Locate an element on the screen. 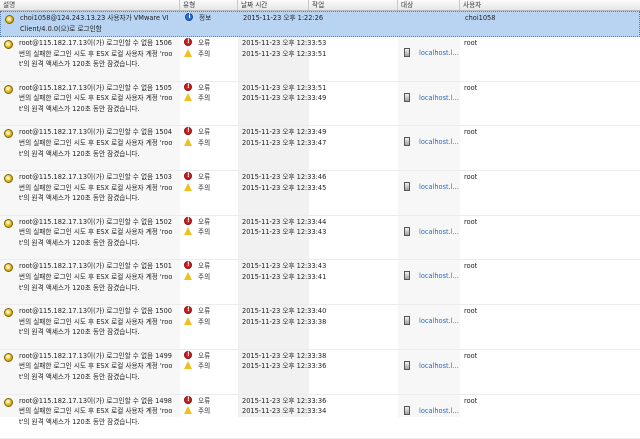  event-datetime: 2015-11-23 오후 12:33:49 is located at coordinates (284, 98).